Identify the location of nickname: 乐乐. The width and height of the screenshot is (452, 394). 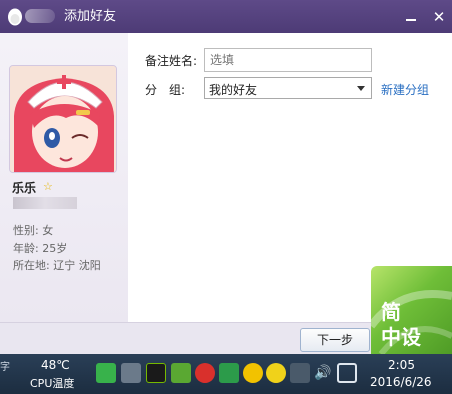
(24, 188).